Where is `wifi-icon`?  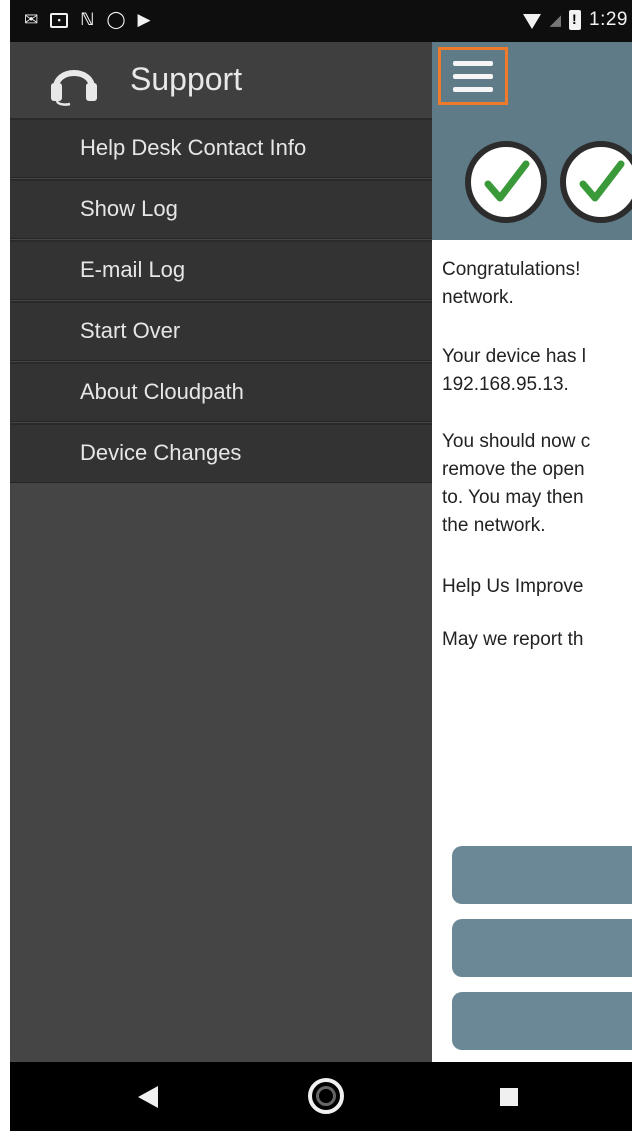
wifi-icon is located at coordinates (532, 21).